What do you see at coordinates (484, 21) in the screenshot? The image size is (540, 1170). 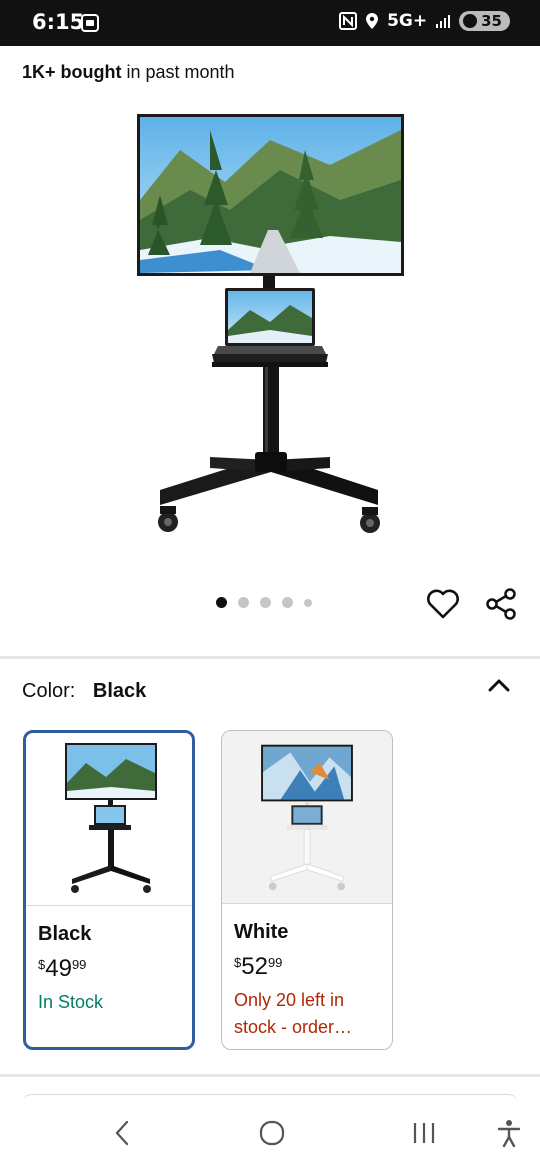 I see `battery-icon: 35` at bounding box center [484, 21].